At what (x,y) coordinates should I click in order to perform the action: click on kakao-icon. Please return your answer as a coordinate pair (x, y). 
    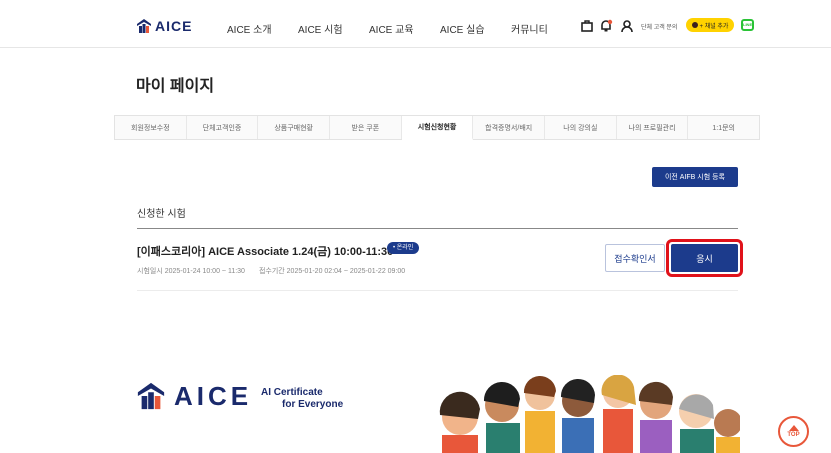
    Looking at the image, I should click on (694, 25).